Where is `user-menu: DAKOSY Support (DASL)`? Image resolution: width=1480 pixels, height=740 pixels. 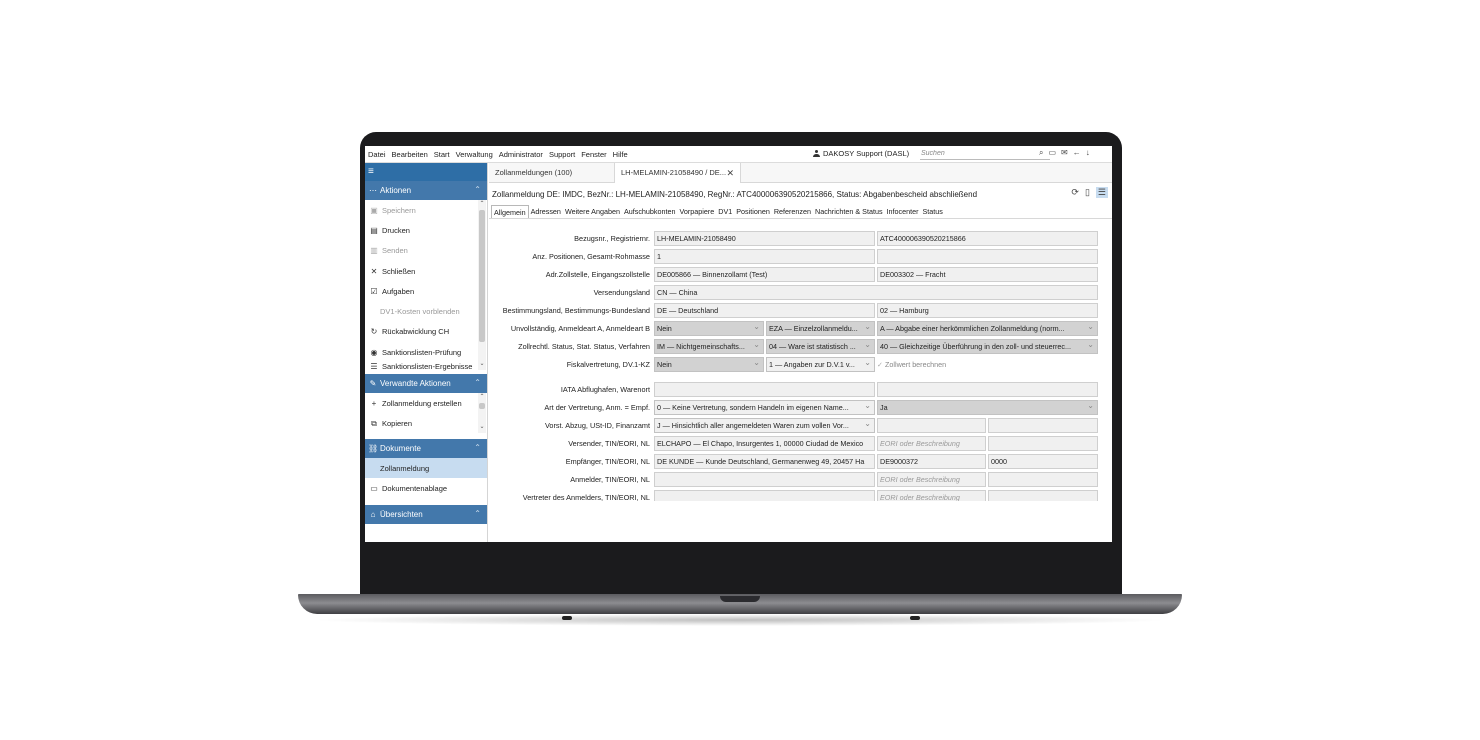
user-menu: DAKOSY Support (DASL) is located at coordinates (861, 153).